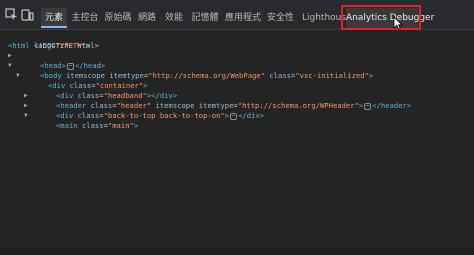  Describe the element at coordinates (70, 45) in the screenshot. I see `html-lang-value: "zh-TW"` at that location.